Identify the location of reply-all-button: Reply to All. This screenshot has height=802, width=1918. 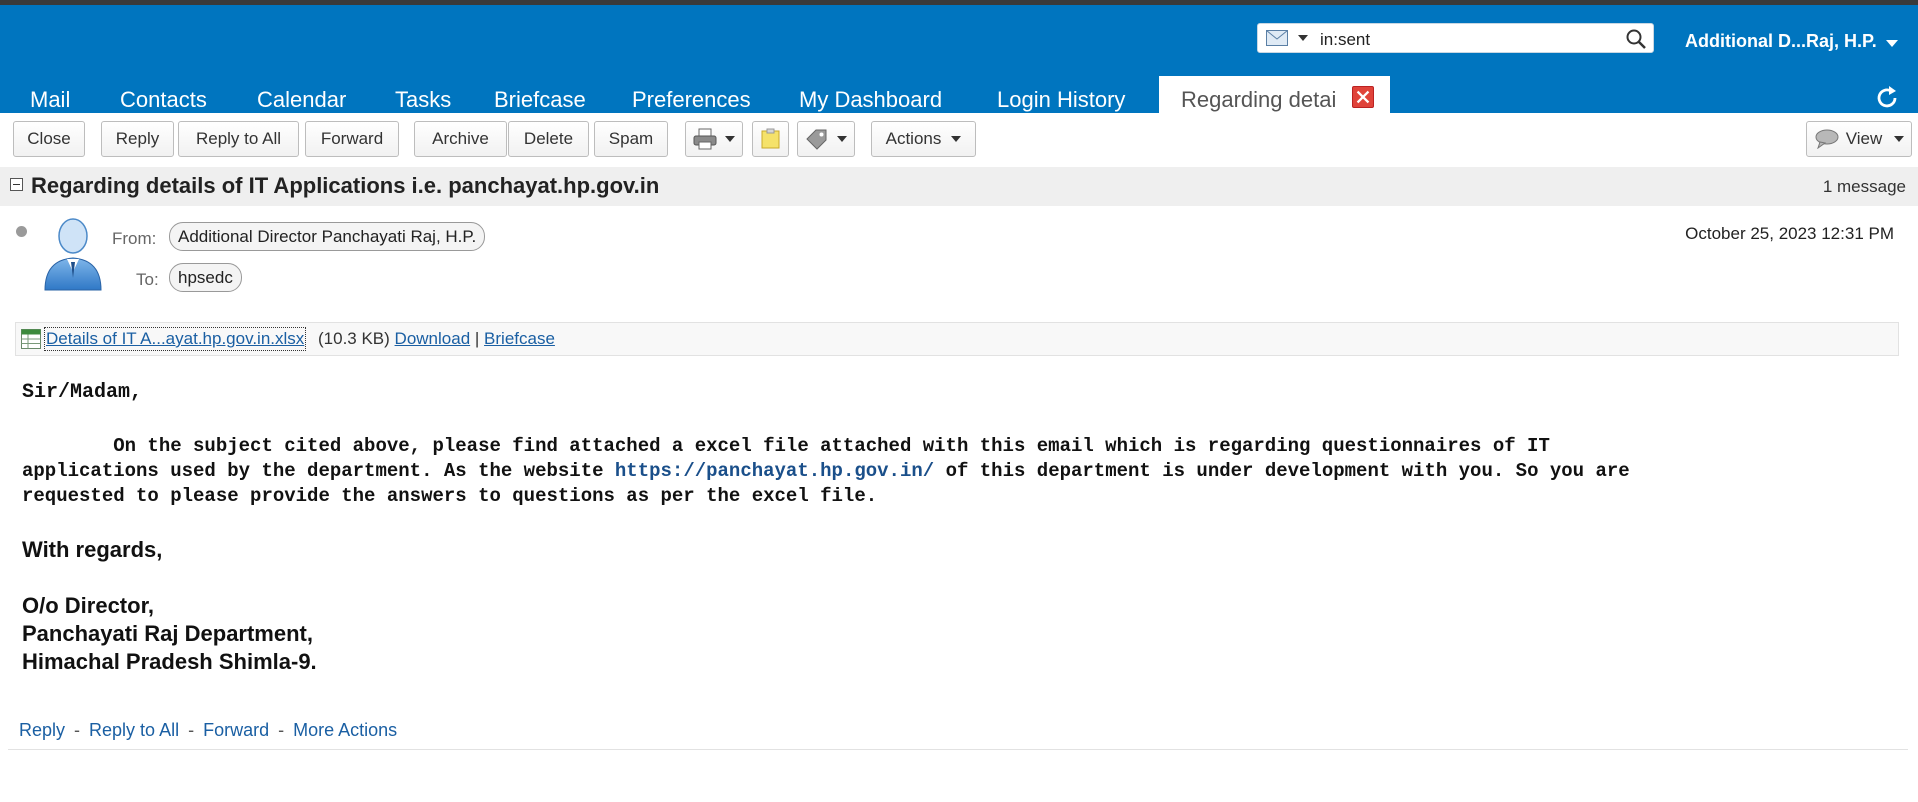
(238, 139).